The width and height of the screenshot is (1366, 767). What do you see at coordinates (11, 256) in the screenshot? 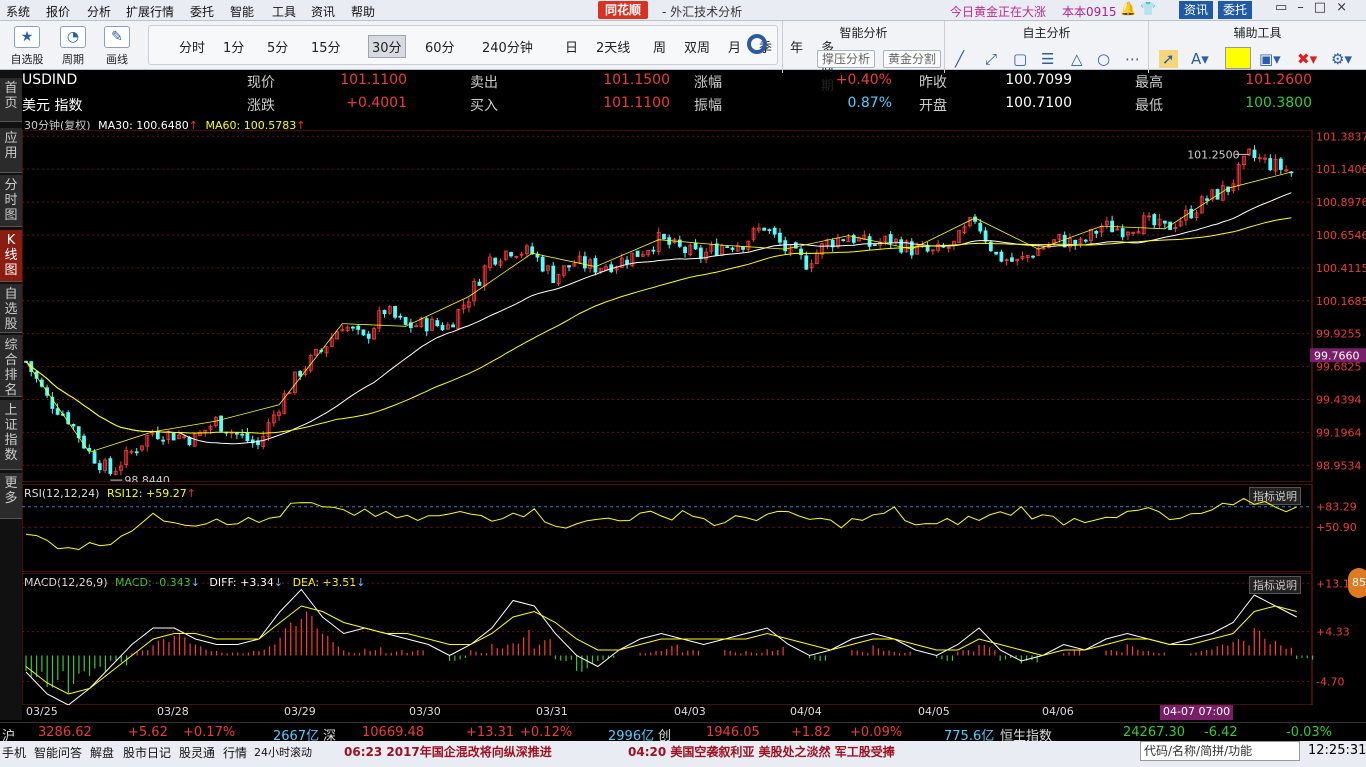
I see `side-nav-3: K线图` at bounding box center [11, 256].